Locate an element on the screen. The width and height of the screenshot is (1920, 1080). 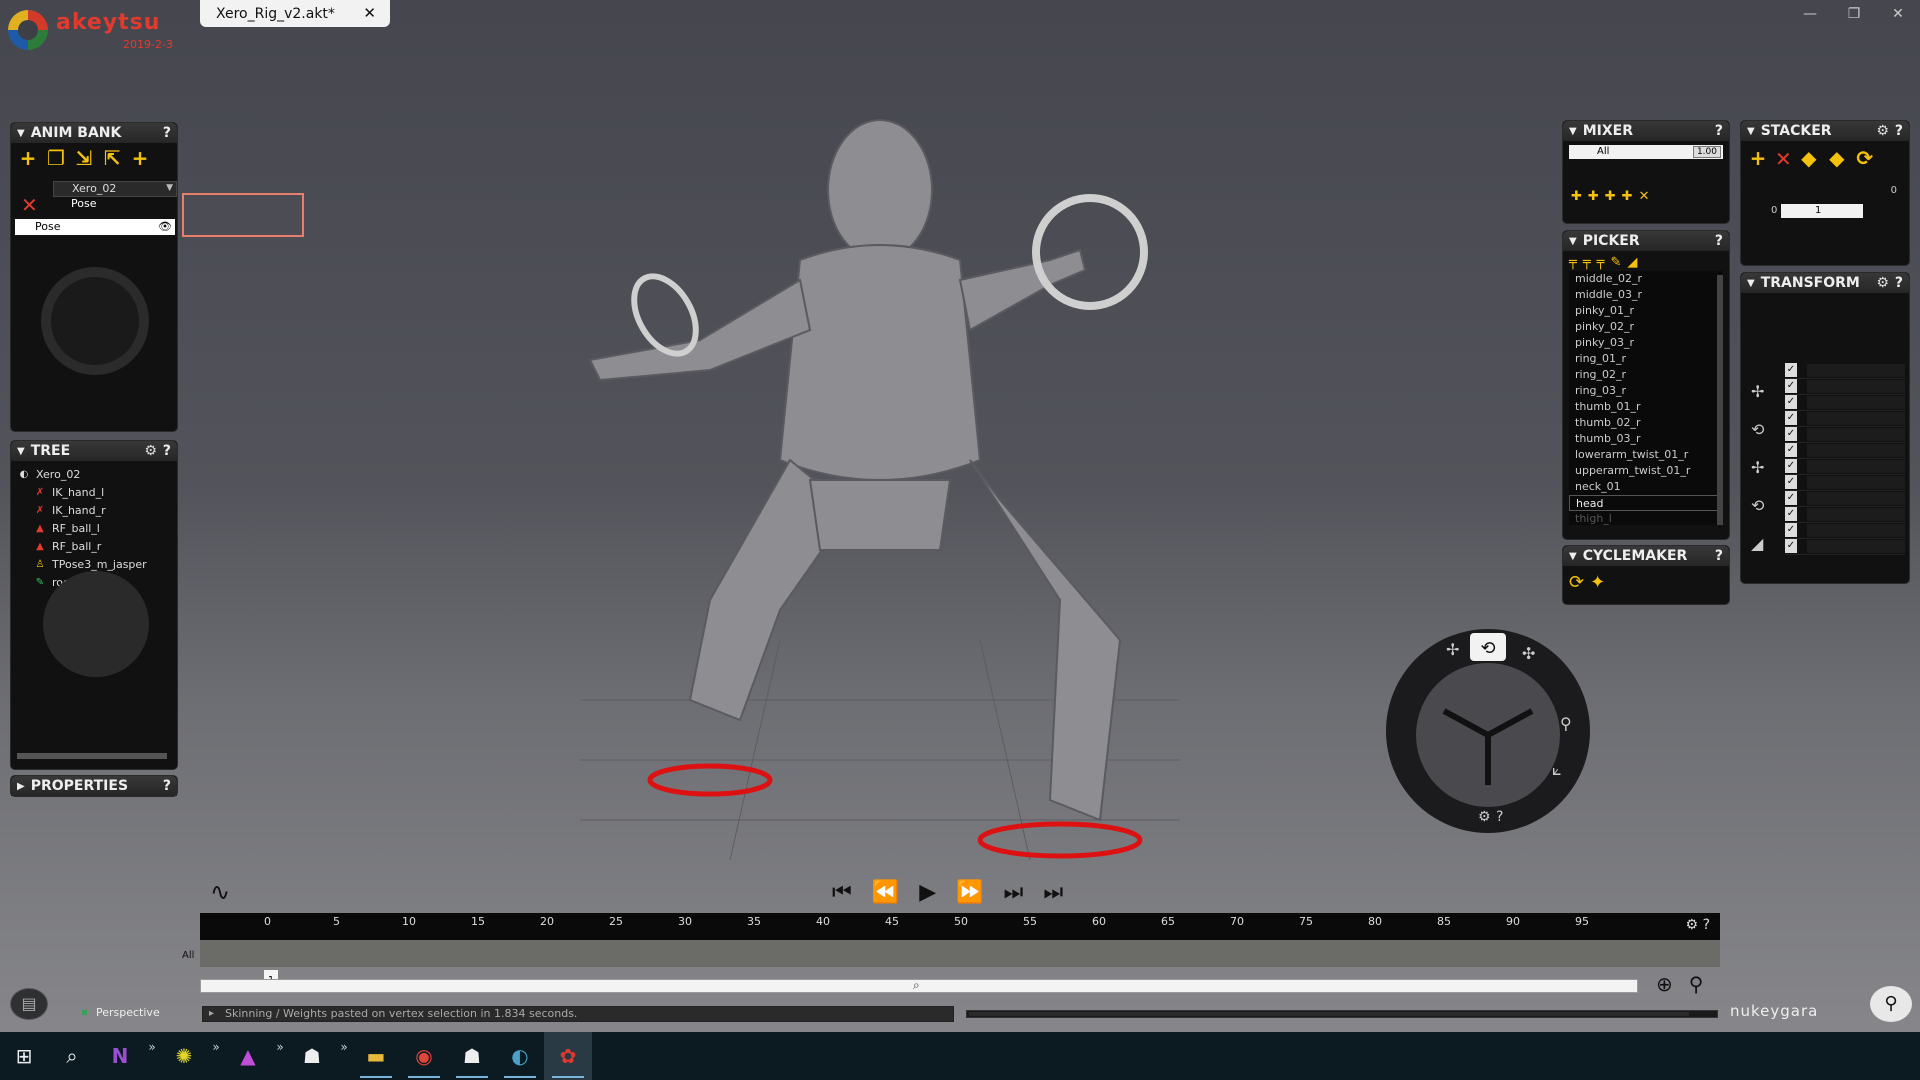
next-key-button: ⏩ is located at coordinates (969, 892).